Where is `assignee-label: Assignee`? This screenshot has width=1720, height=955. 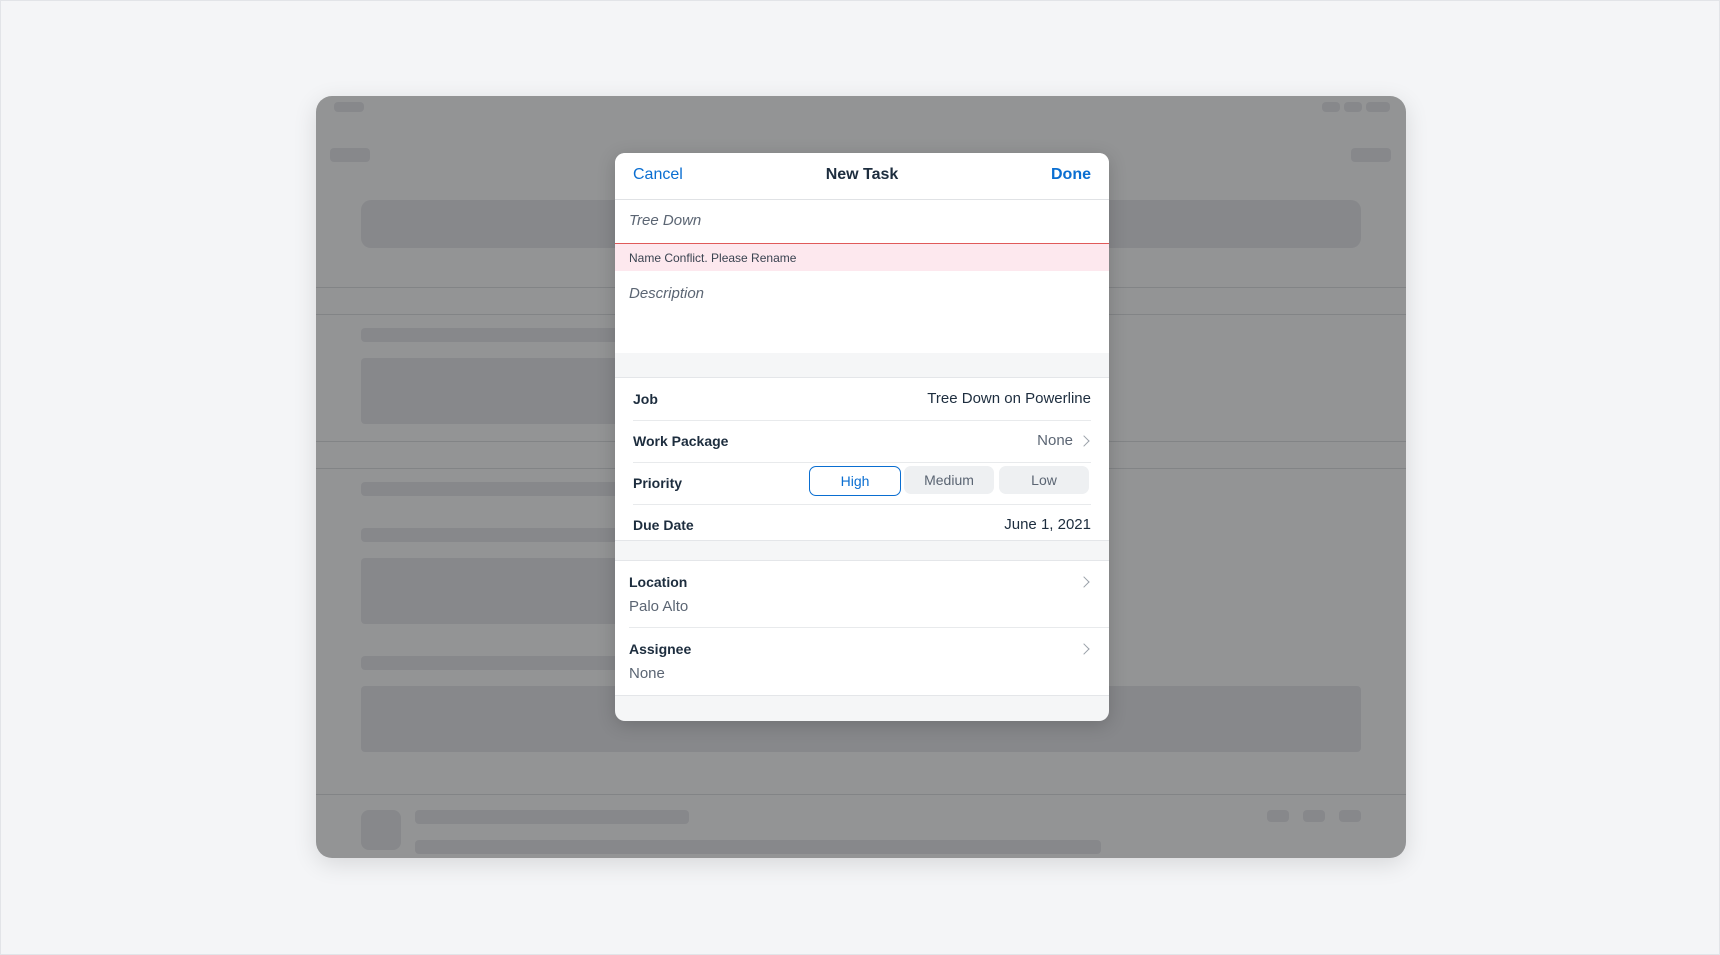 assignee-label: Assignee is located at coordinates (660, 649).